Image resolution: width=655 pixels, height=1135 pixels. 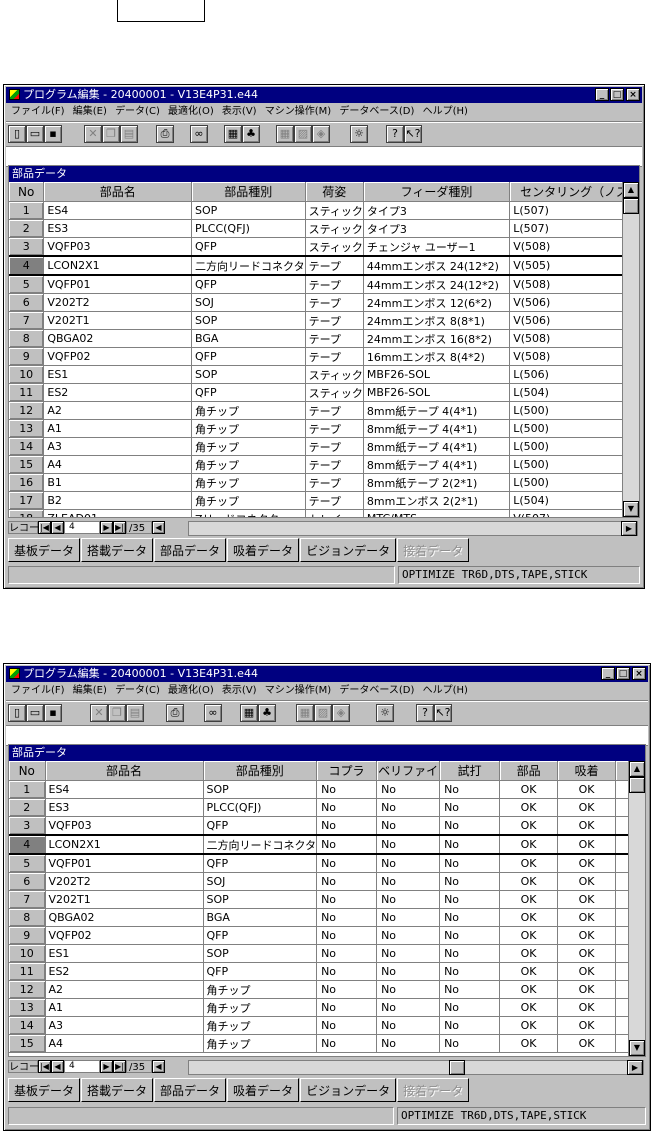 What do you see at coordinates (27, 971) in the screenshot?
I see `row-number-cell: 11` at bounding box center [27, 971].